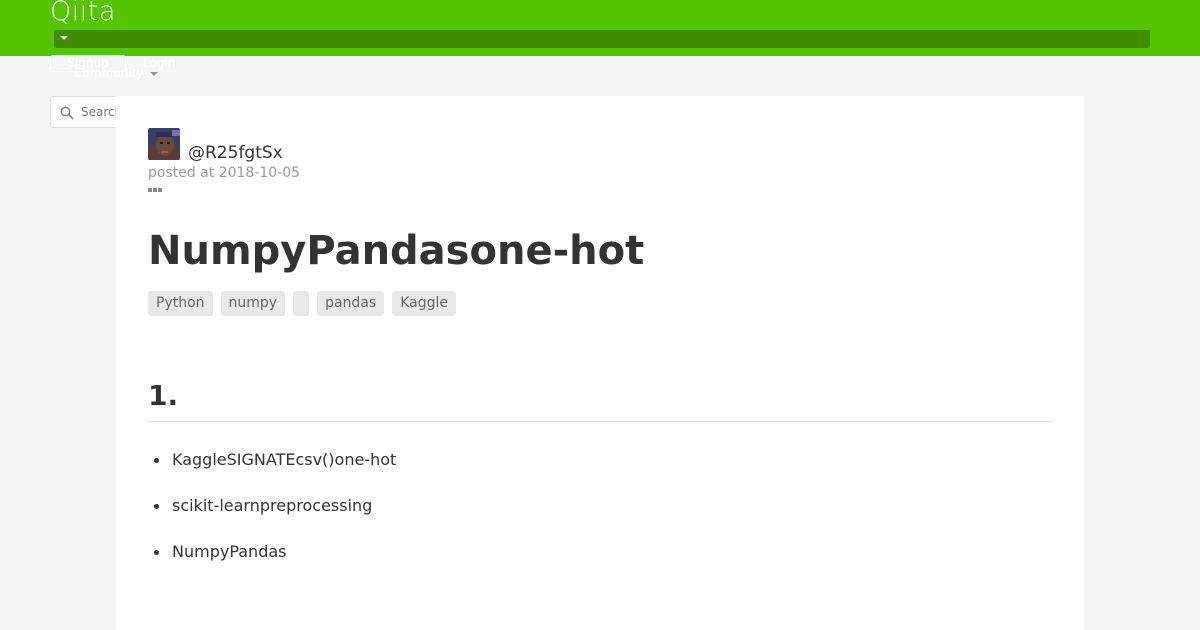  What do you see at coordinates (396, 251) in the screenshot?
I see `article-title: NumpyPandasone-hot` at bounding box center [396, 251].